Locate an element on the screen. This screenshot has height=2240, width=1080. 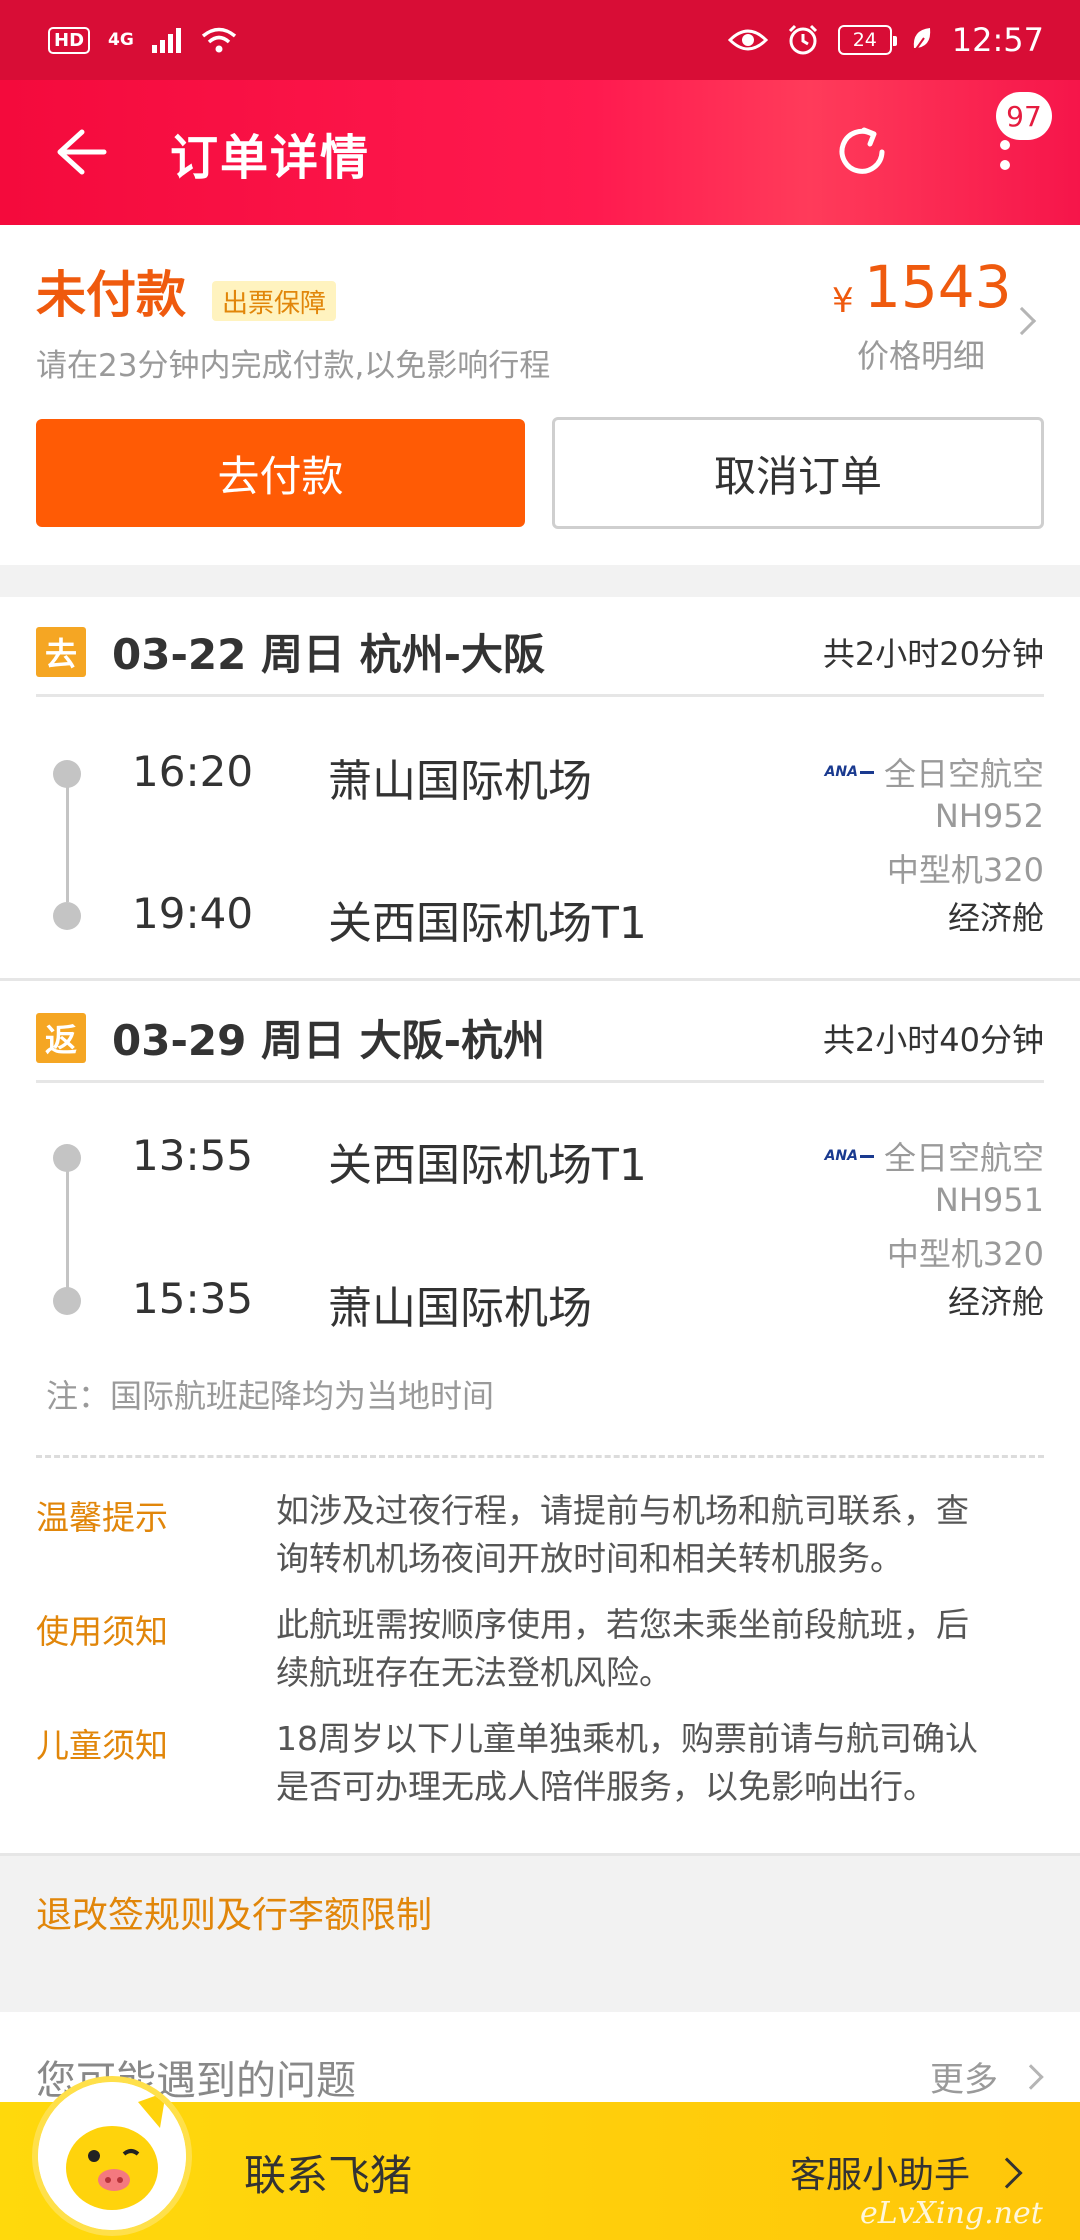
flight-number: NH952 is located at coordinates (989, 816).